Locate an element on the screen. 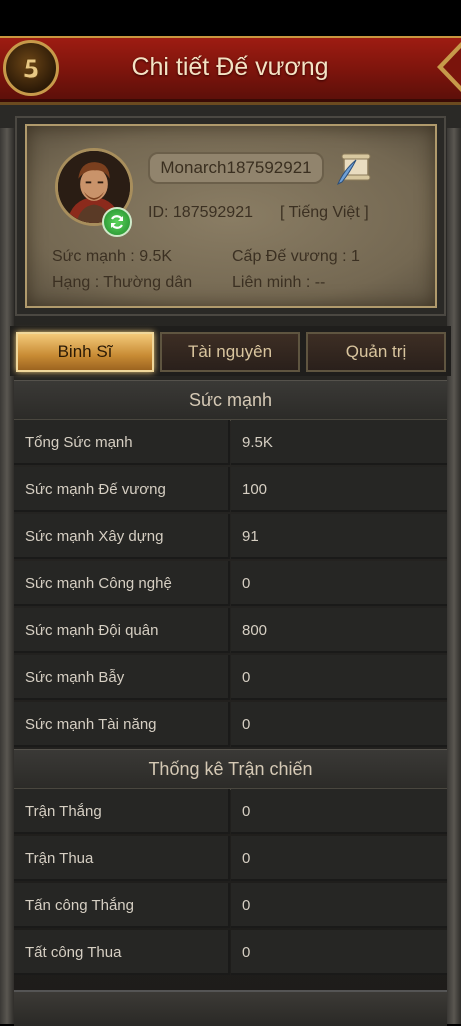 The height and width of the screenshot is (1026, 461). id-label: ID: is located at coordinates (158, 212).